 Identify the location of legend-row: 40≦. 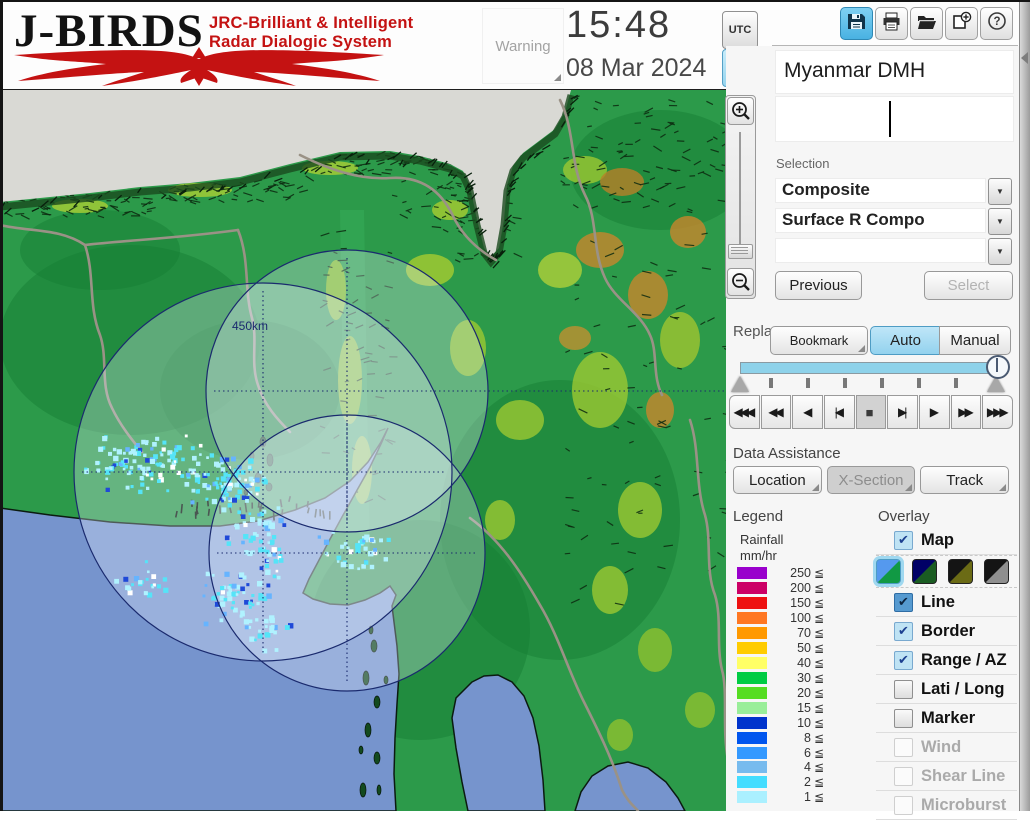
(787, 663).